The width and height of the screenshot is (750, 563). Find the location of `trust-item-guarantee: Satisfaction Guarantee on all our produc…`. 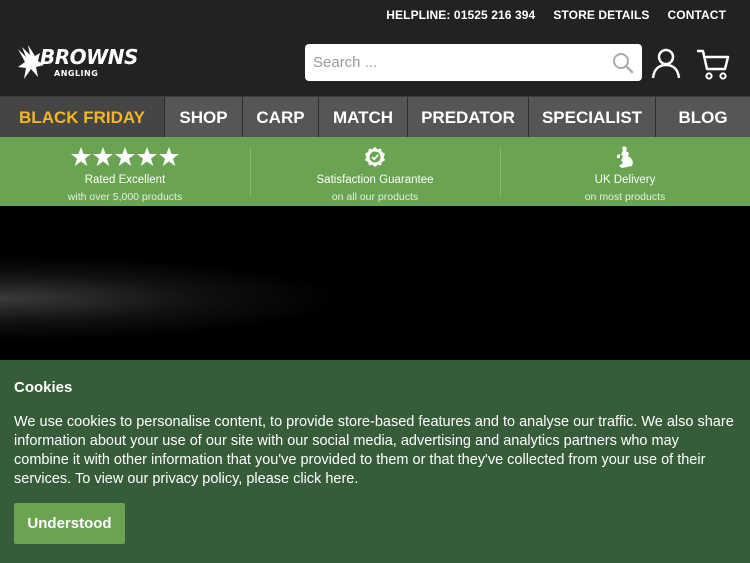

trust-item-guarantee: Satisfaction Guarantee on all our produc… is located at coordinates (375, 171).